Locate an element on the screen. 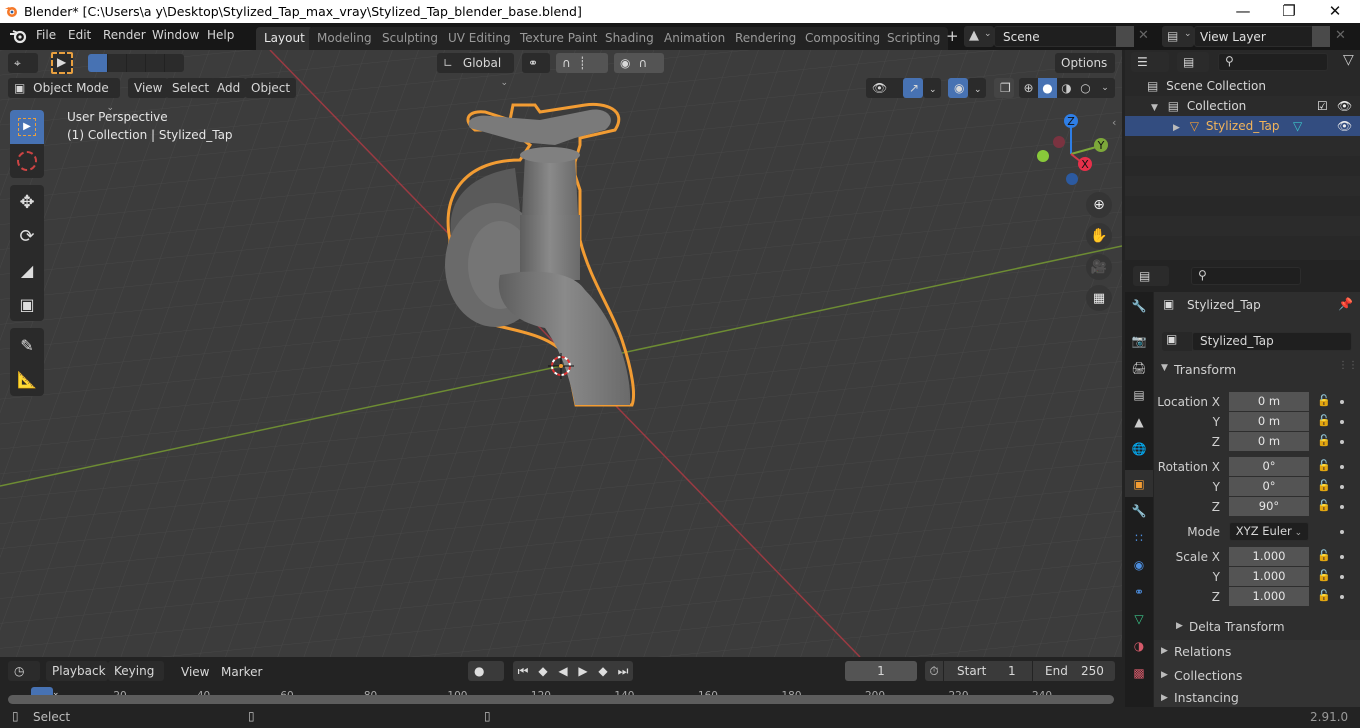 The height and width of the screenshot is (728, 1360). rotation-y-field: 0° is located at coordinates (1269, 486).